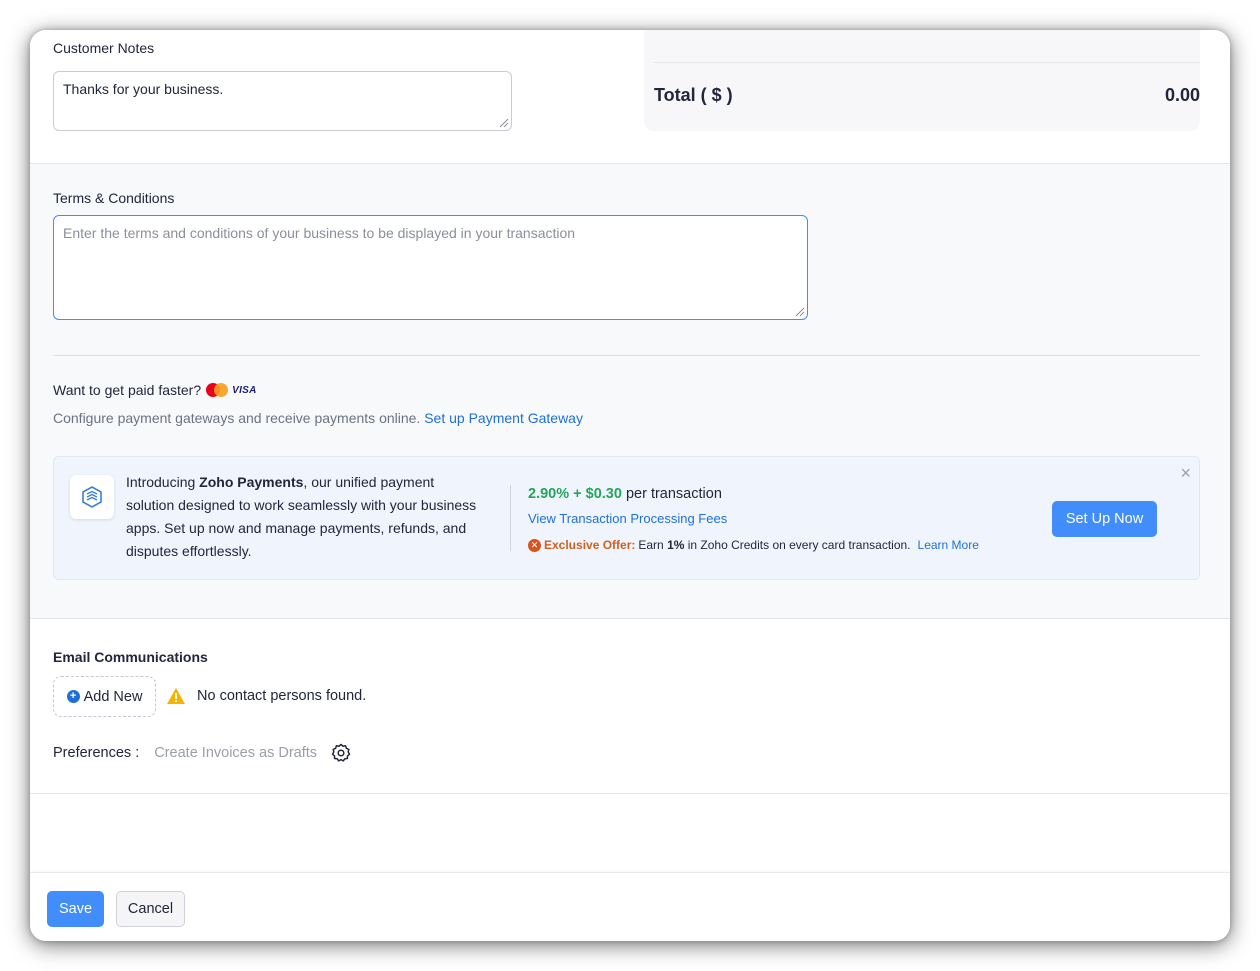 This screenshot has width=1260, height=971. I want to click on zoho-payments-logo-icon, so click(92, 497).